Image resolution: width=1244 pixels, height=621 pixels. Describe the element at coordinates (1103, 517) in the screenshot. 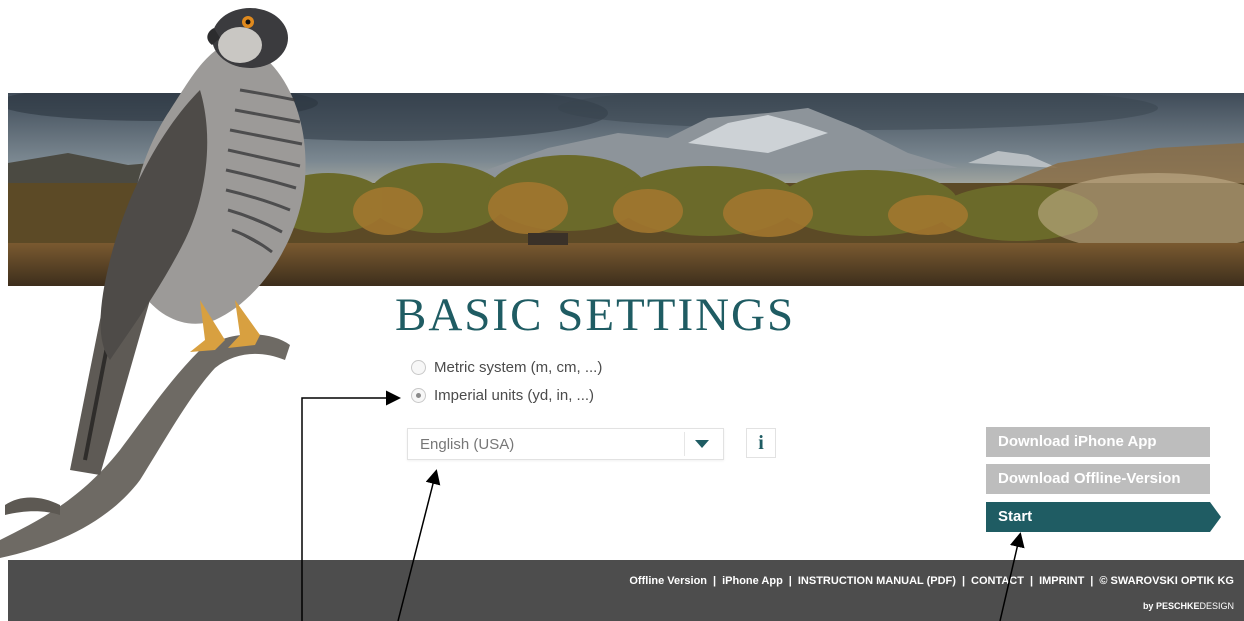

I see `start-button: Start` at that location.